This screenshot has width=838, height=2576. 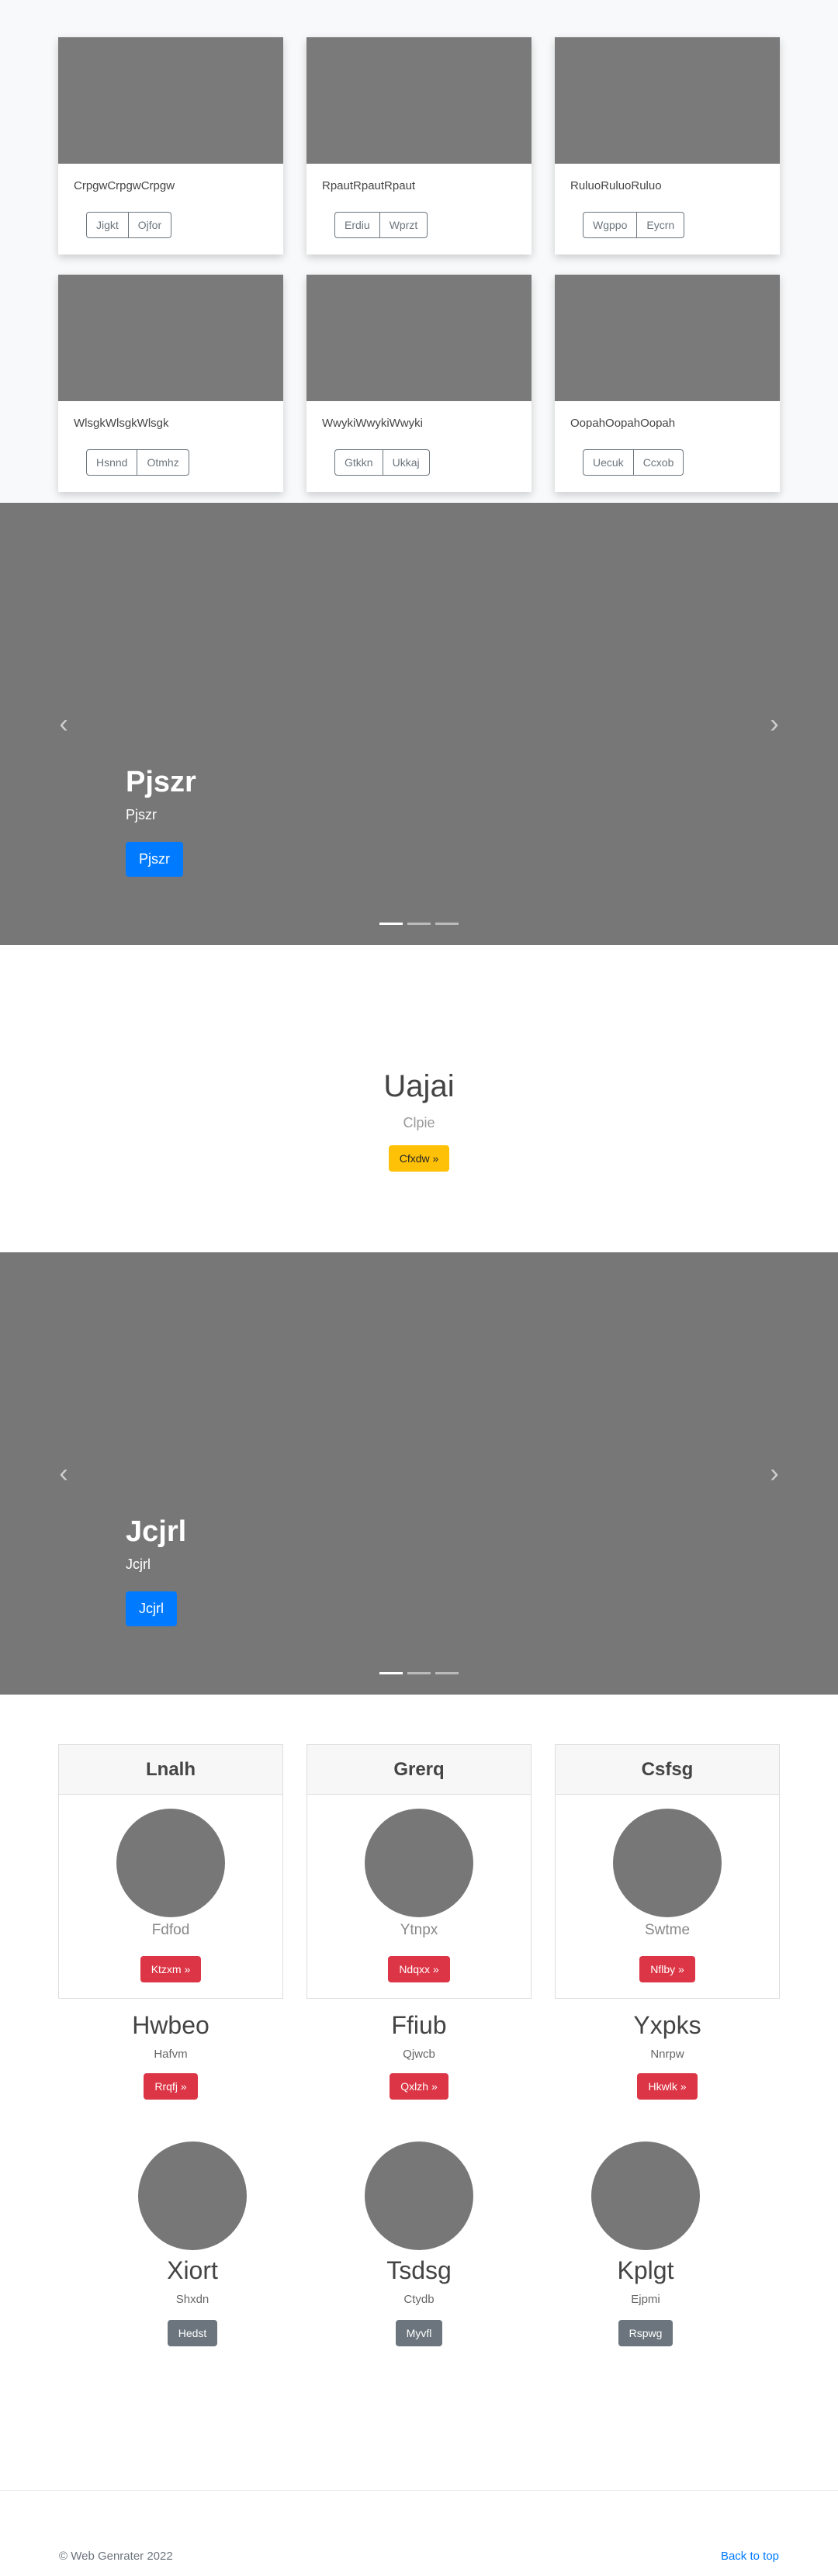 I want to click on card-button-group: Wgppo Eycrn, so click(x=634, y=225).